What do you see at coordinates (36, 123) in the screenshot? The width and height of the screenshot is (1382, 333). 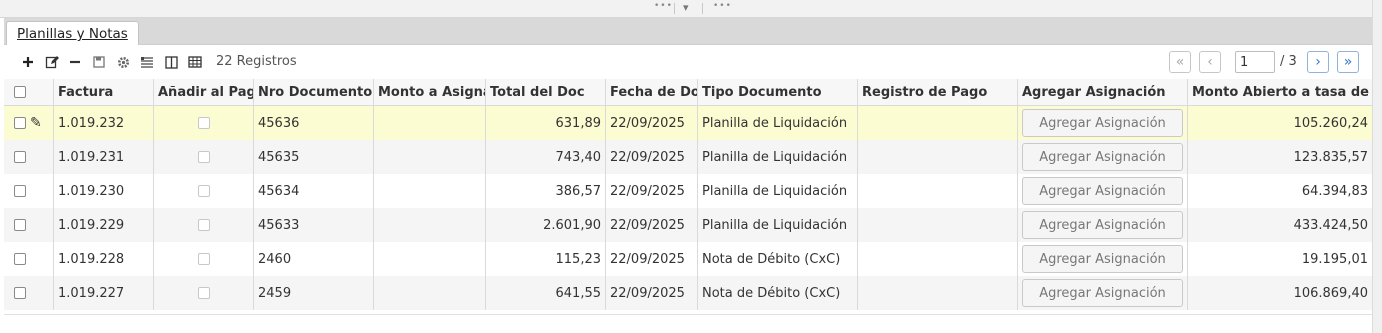 I see `edit-row-icon: ✎` at bounding box center [36, 123].